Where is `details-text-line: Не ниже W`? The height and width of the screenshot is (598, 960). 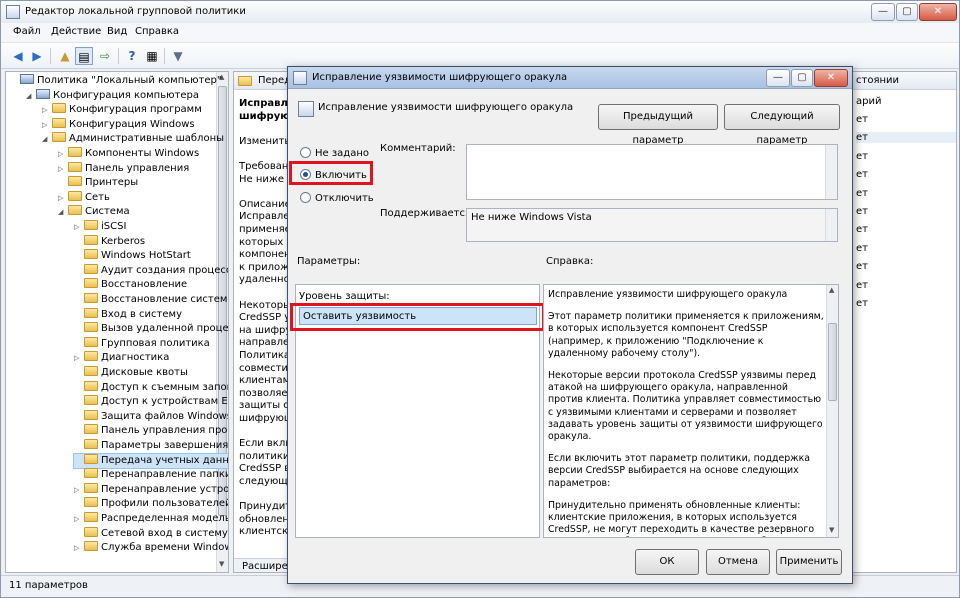 details-text-line: Не ниже W is located at coordinates (263, 179).